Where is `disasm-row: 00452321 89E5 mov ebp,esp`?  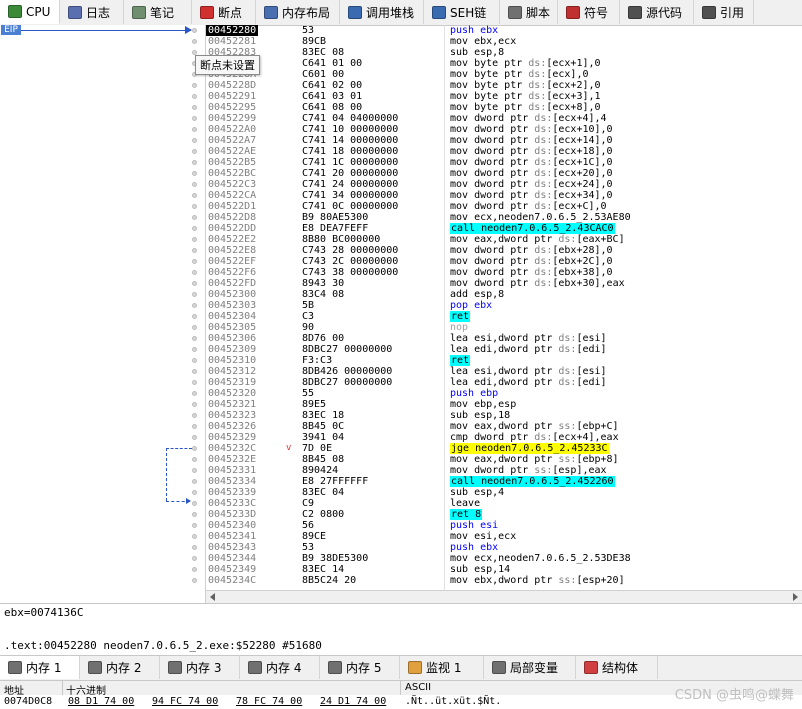
disasm-row: 00452321 89E5 mov ebp,esp is located at coordinates (504, 404).